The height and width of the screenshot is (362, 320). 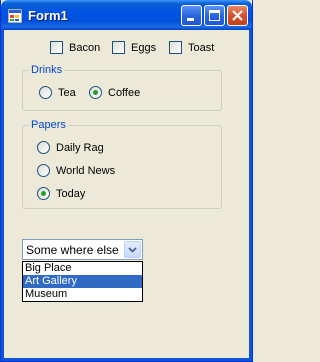 What do you see at coordinates (126, 15) in the screenshot?
I see `title-bar: Form1` at bounding box center [126, 15].